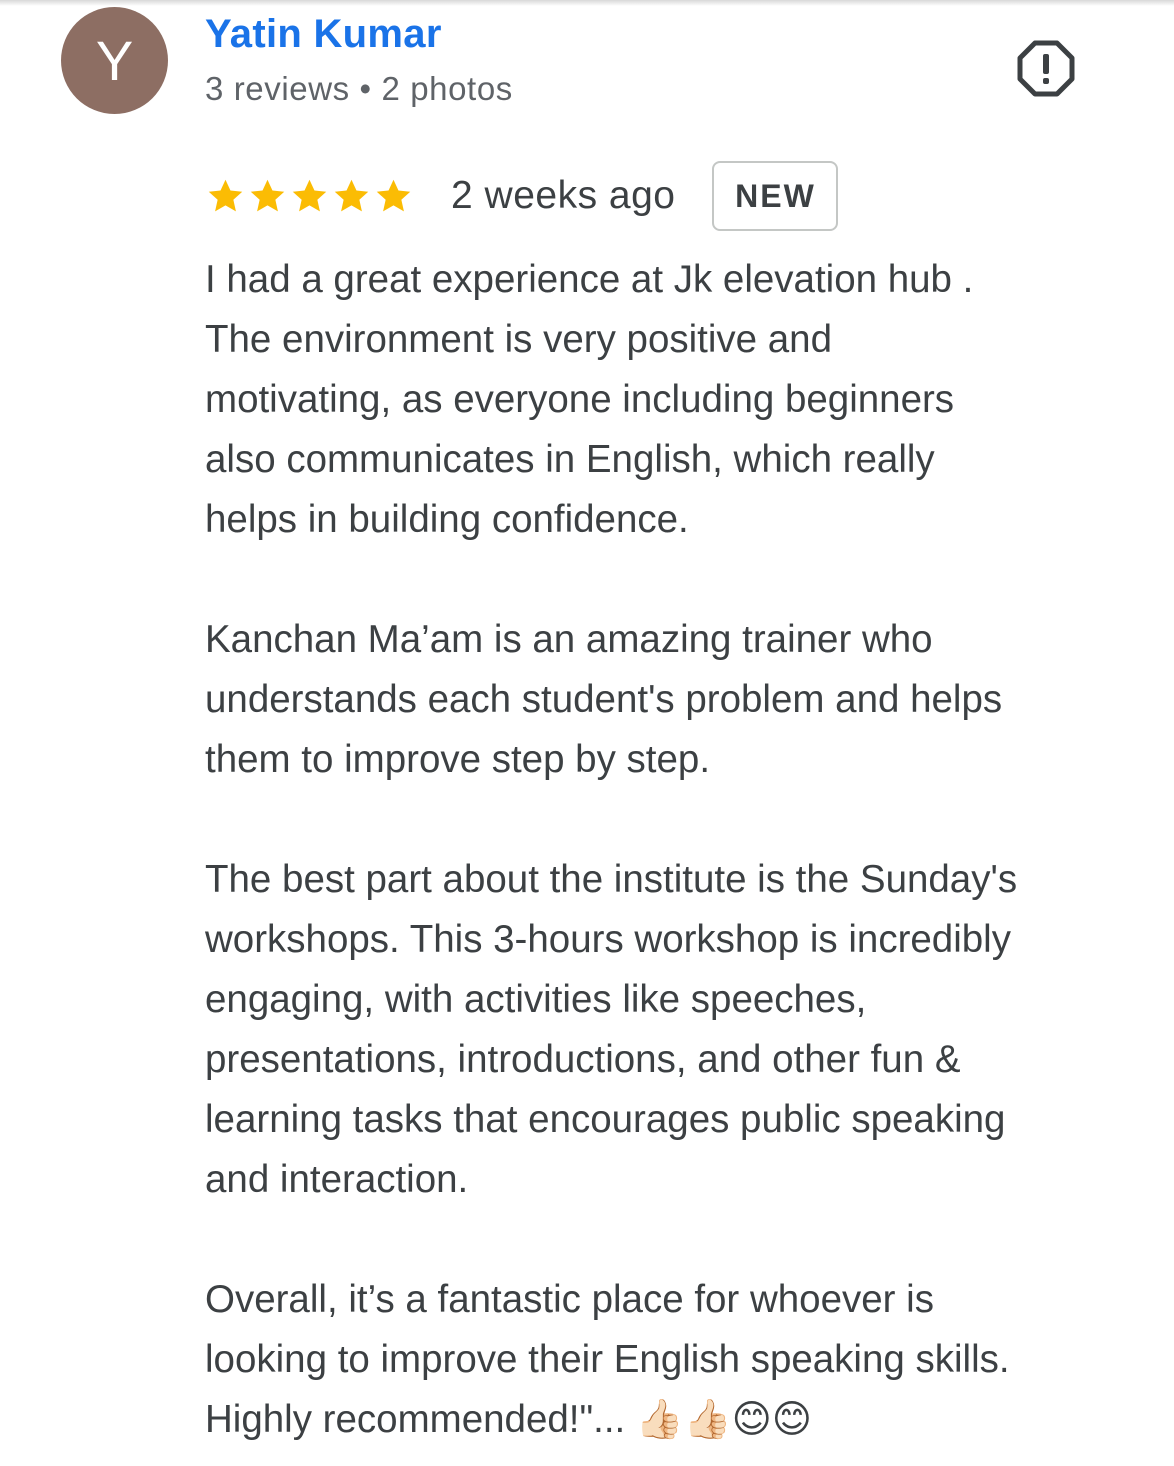 Image resolution: width=1174 pixels, height=1466 pixels. What do you see at coordinates (359, 88) in the screenshot?
I see `reviewer-meta: 3 reviews • 2 photos` at bounding box center [359, 88].